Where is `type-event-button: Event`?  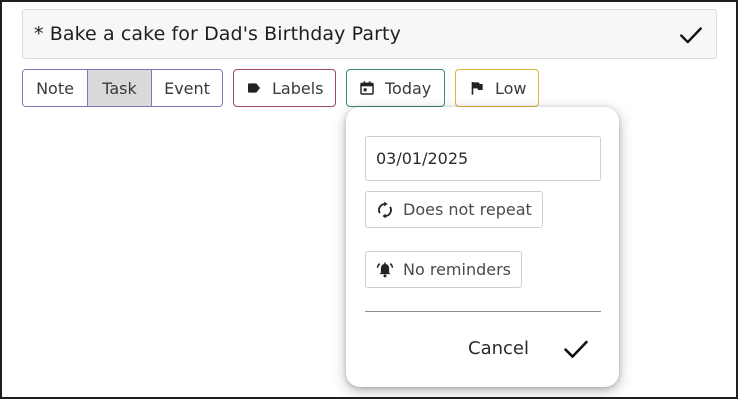 type-event-button: Event is located at coordinates (187, 88).